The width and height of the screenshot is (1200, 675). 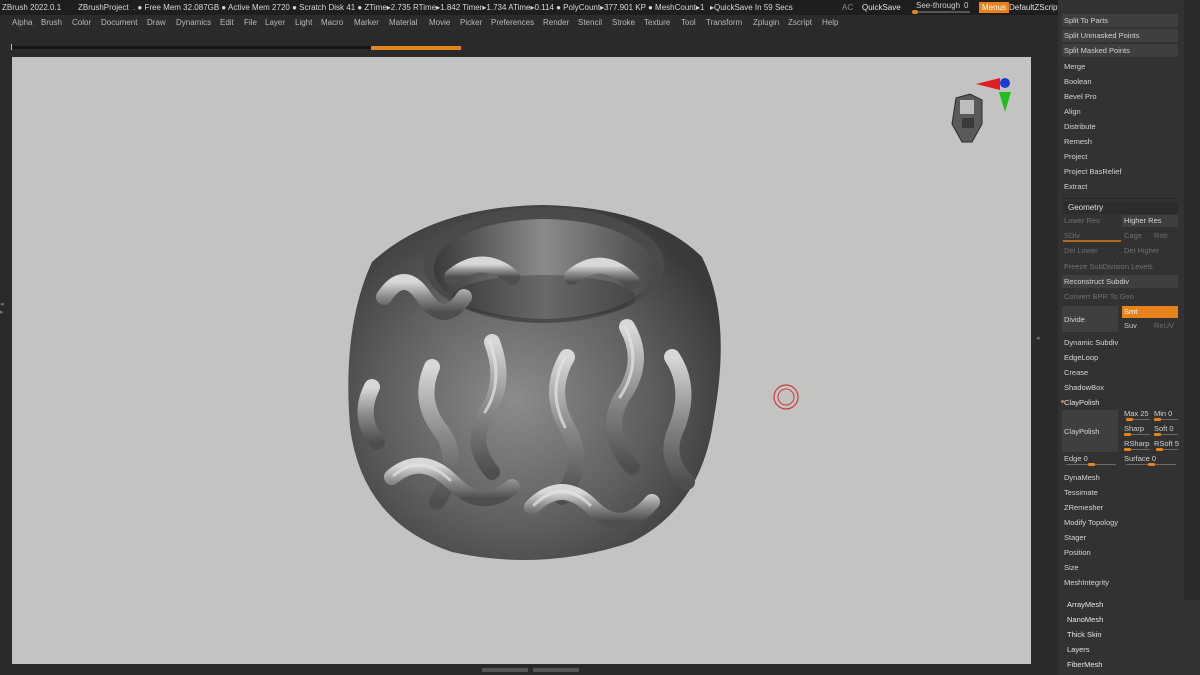 What do you see at coordinates (590, 23) in the screenshot?
I see `menu-stencil: Stencil` at bounding box center [590, 23].